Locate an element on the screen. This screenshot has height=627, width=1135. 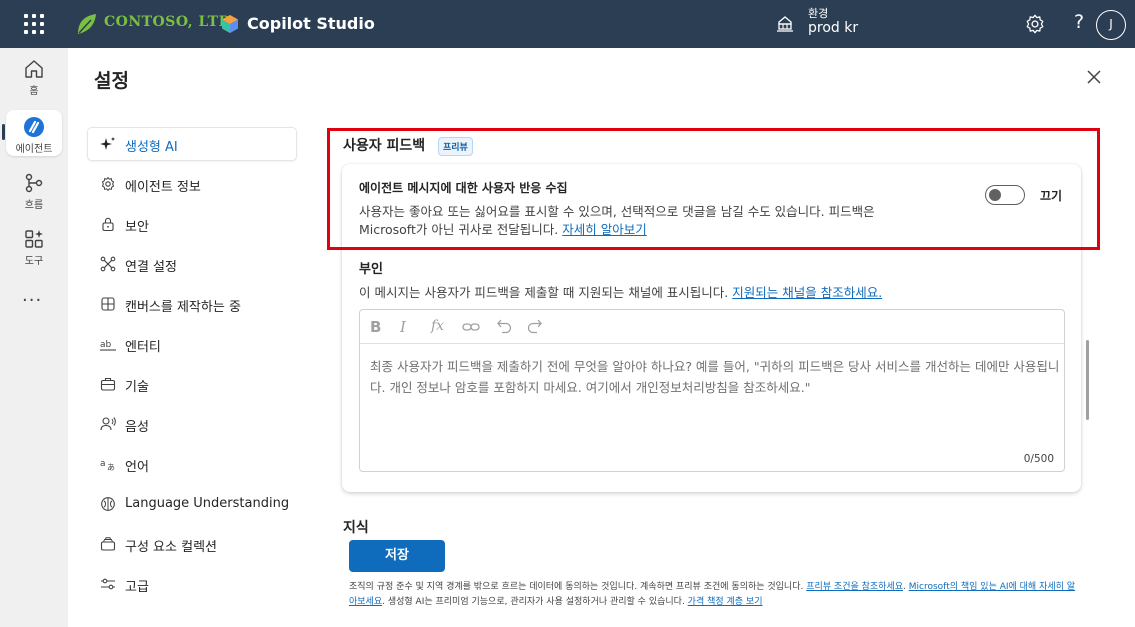
rail-label-home: 홈 is located at coordinates (34, 91).